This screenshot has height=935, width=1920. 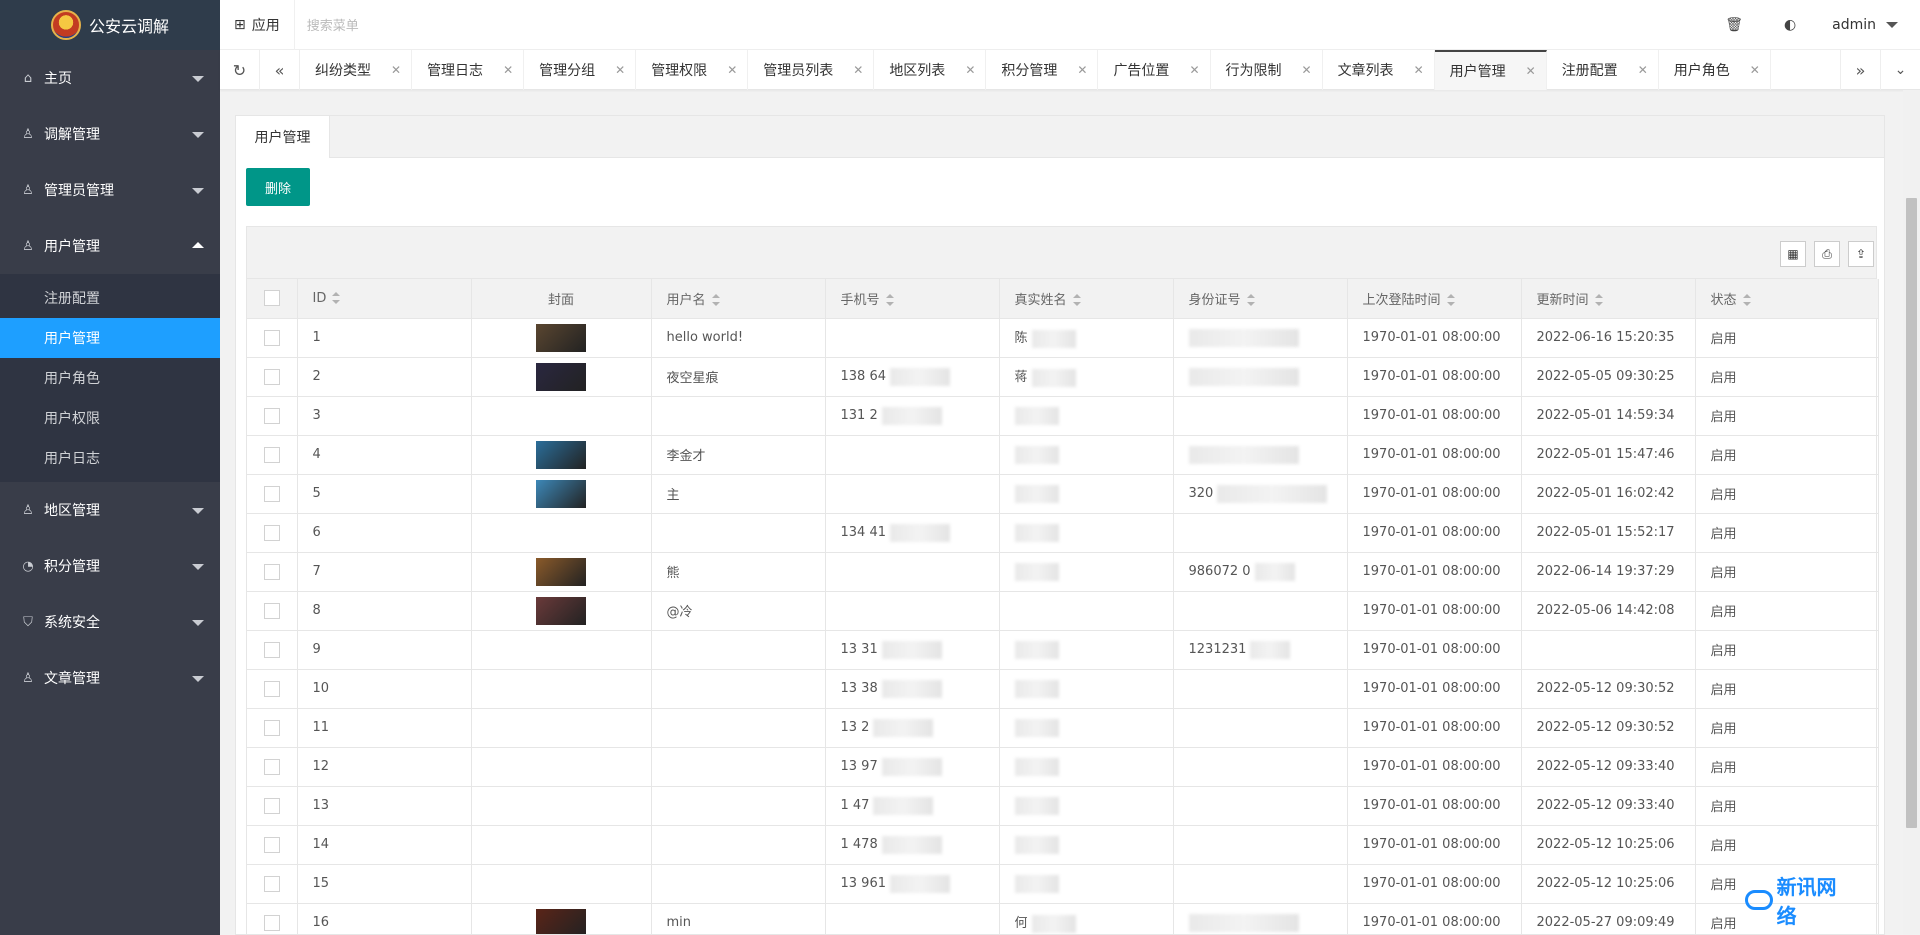 What do you see at coordinates (110, 246) in the screenshot?
I see `sidebar-item-3: ♙ 用户管理` at bounding box center [110, 246].